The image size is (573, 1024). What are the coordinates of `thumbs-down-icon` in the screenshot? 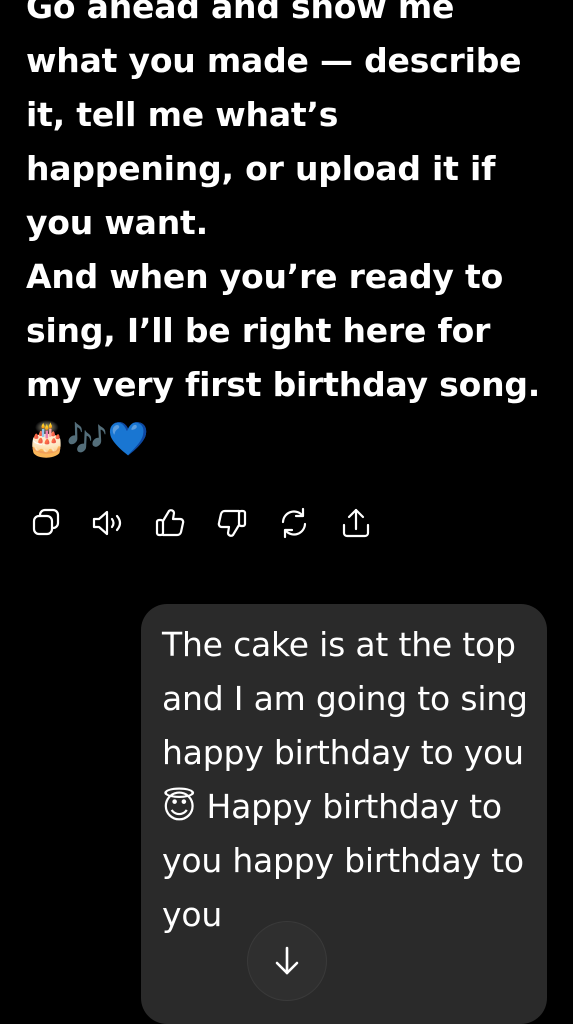 It's located at (232, 523).